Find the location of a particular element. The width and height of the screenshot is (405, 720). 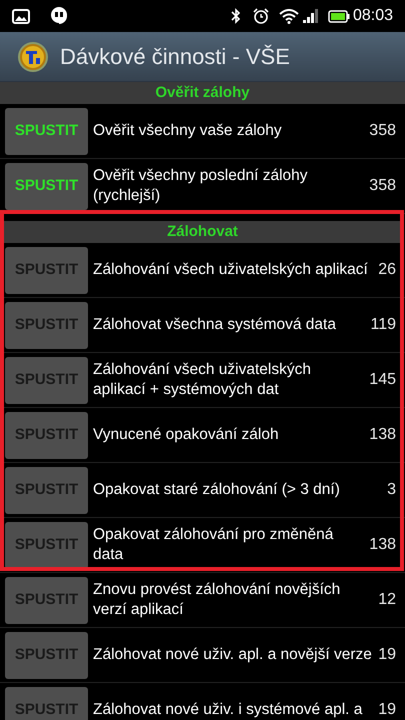

task-label: Vynucené opakování záloh is located at coordinates (186, 435).